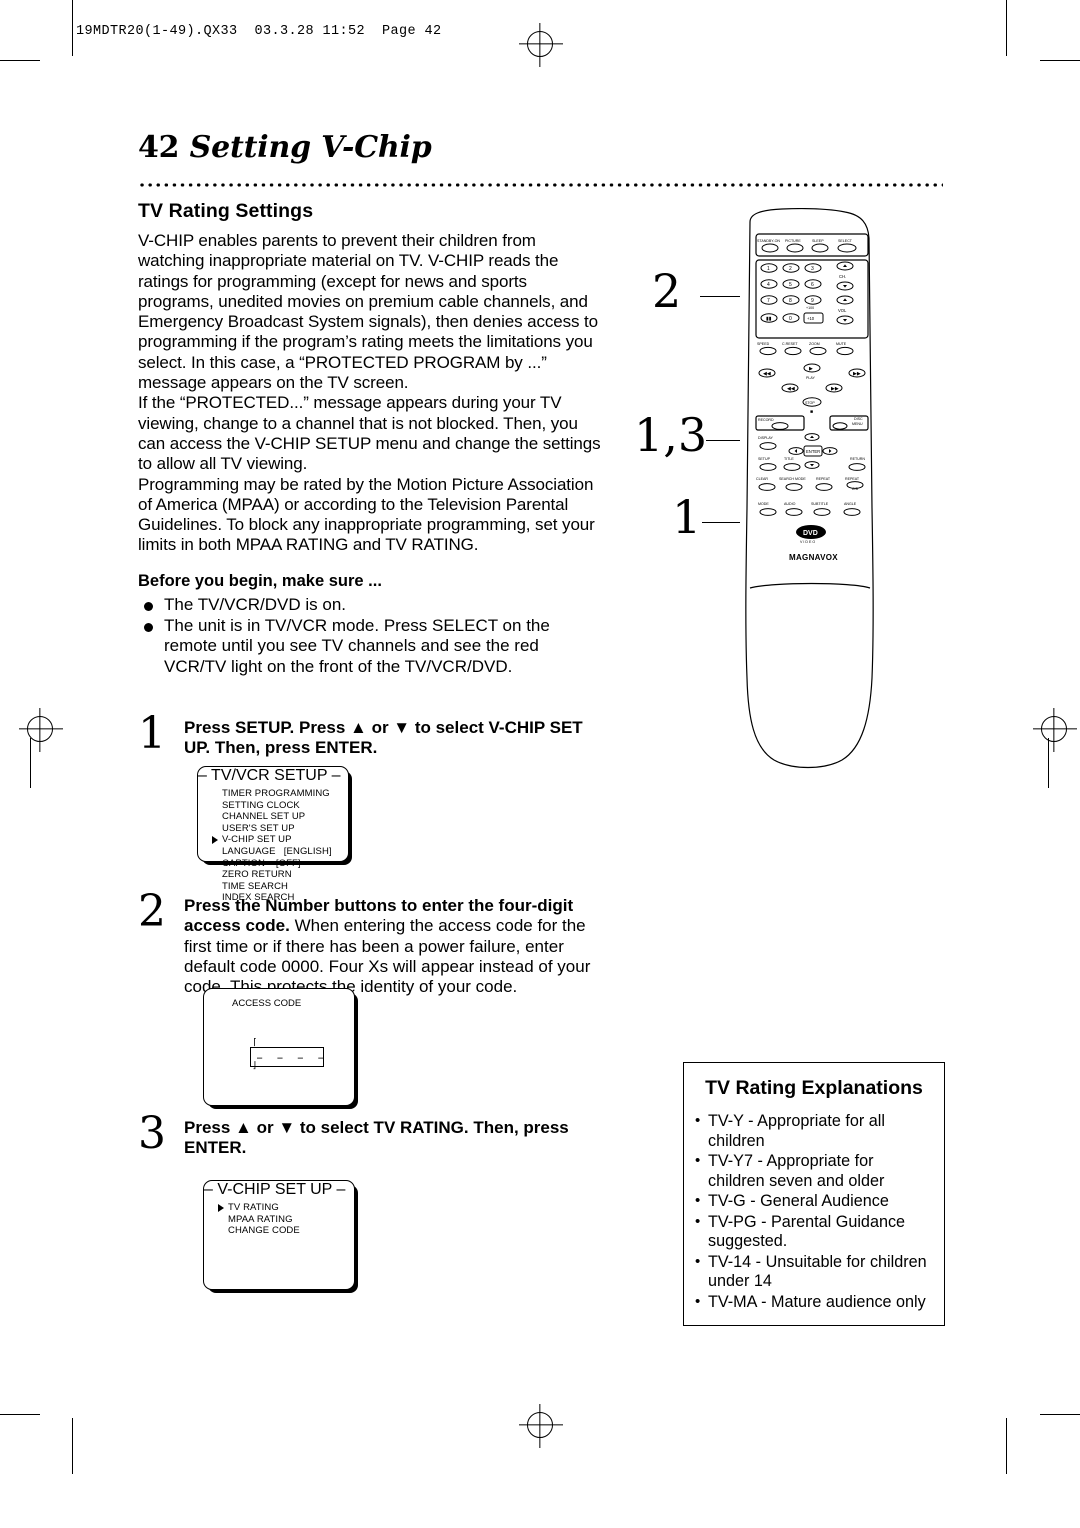  I want to click on registration-mark-bottom, so click(540, 1425).